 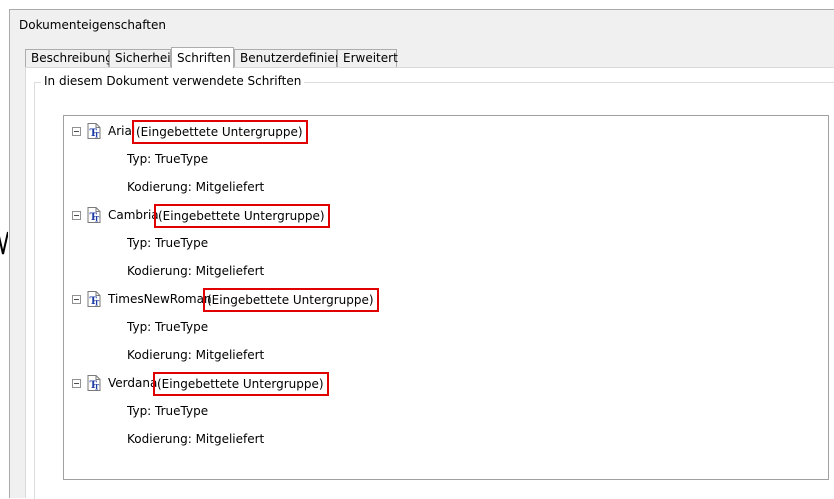 I want to click on dialog-title: Dokumenteigenschaften, so click(x=92, y=25).